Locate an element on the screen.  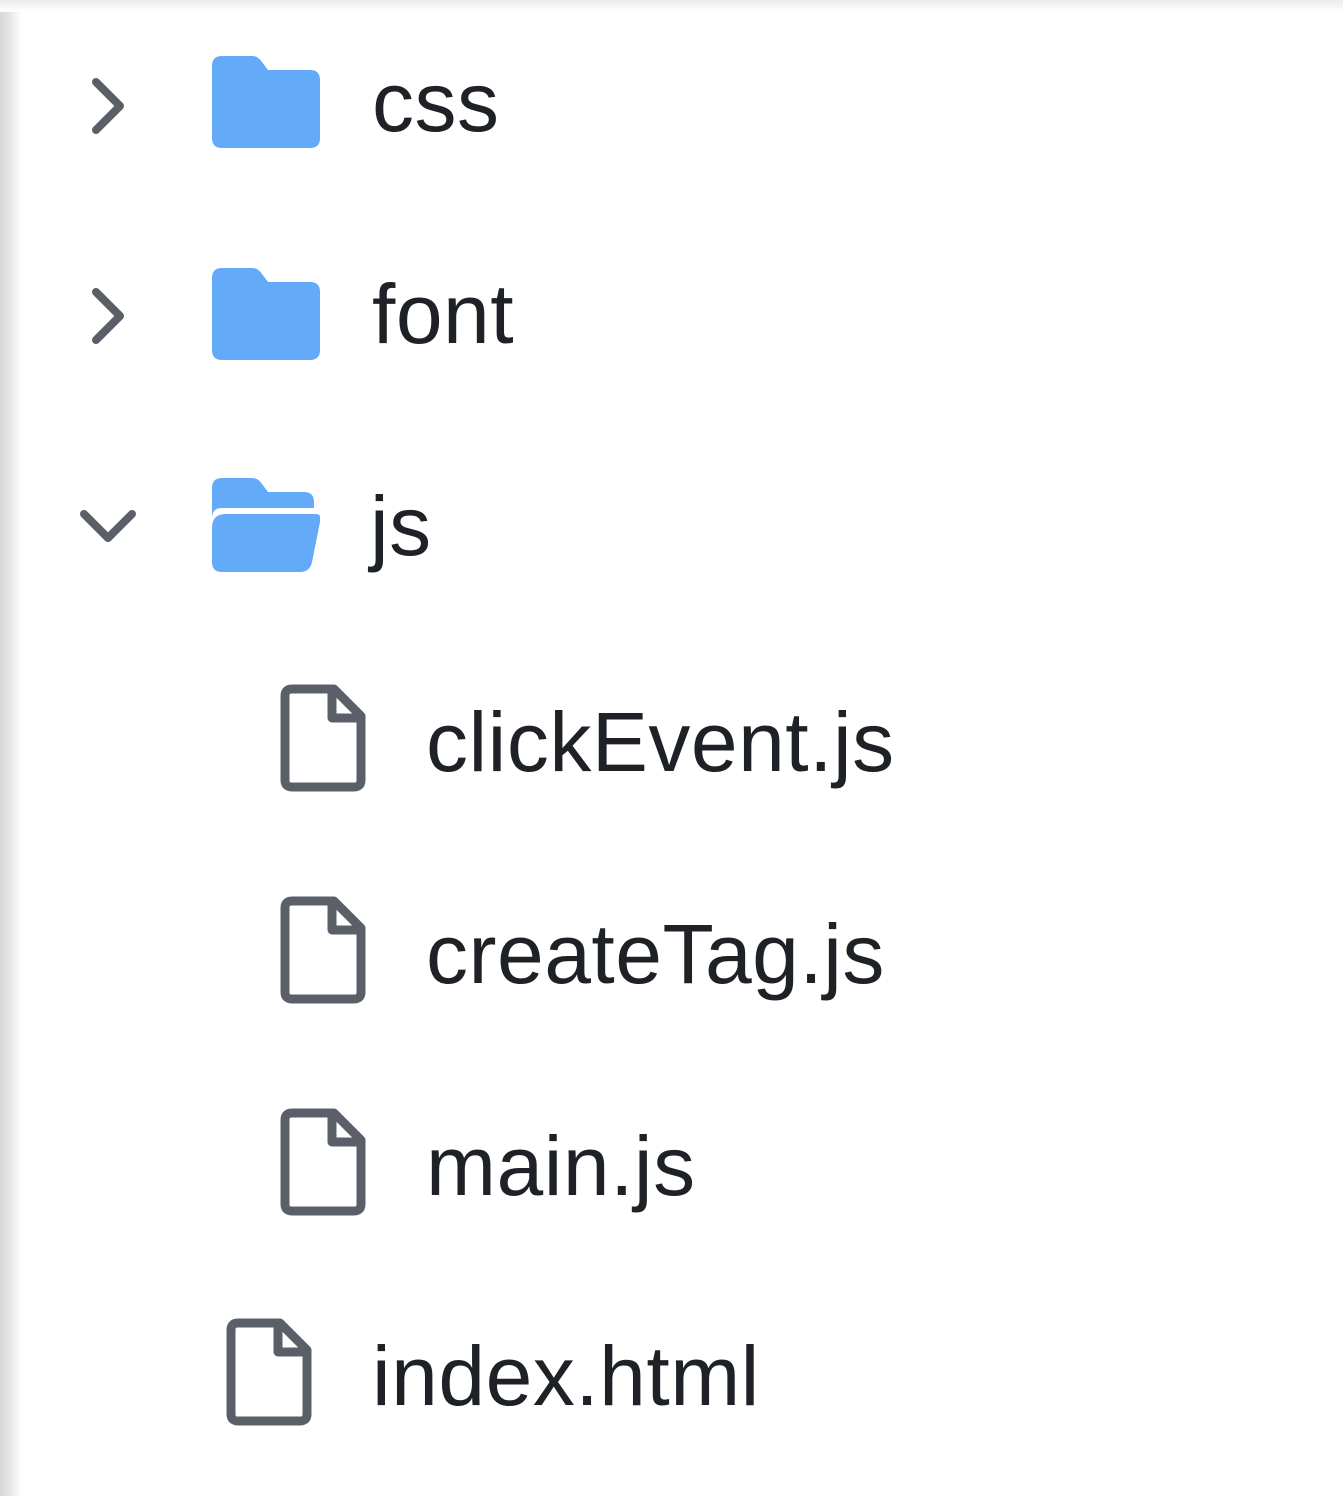
tree-item-clickevent-file: clickEvent.js is located at coordinates (671, 739).